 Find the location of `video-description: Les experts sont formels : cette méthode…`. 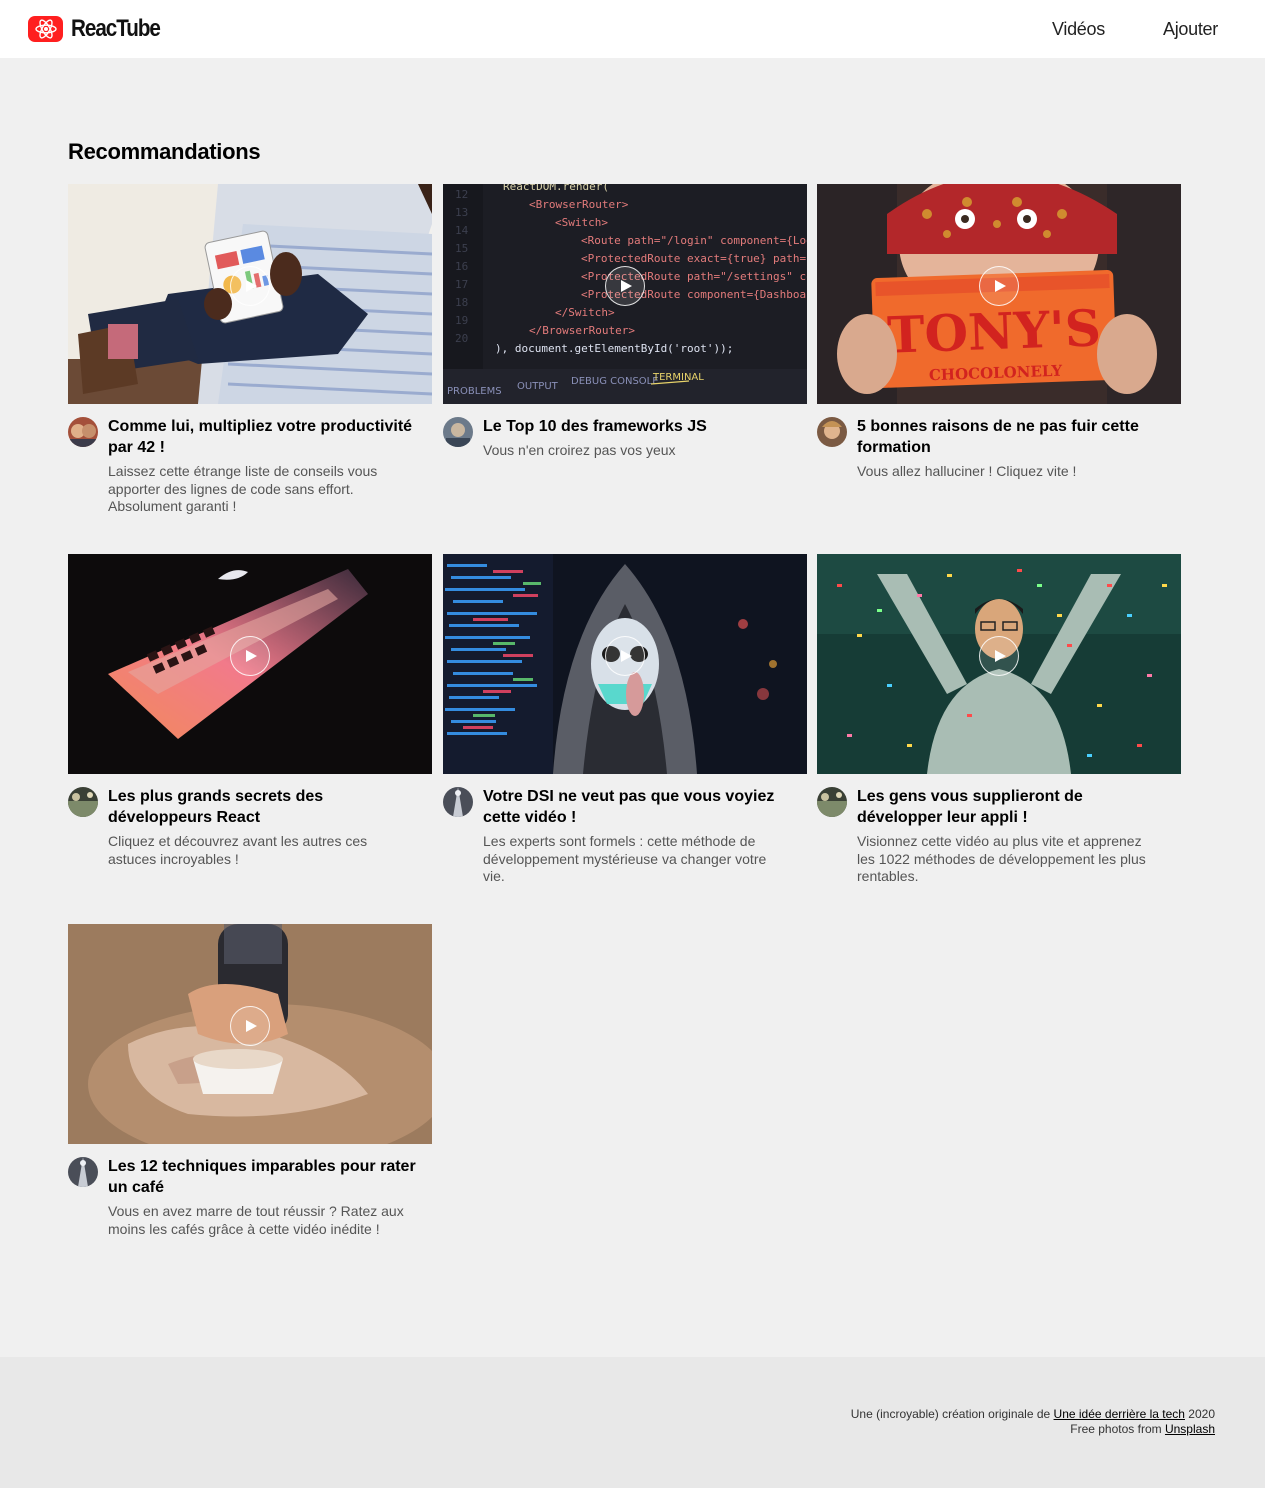

video-description: Les experts sont formels : cette méthode… is located at coordinates (625, 858).